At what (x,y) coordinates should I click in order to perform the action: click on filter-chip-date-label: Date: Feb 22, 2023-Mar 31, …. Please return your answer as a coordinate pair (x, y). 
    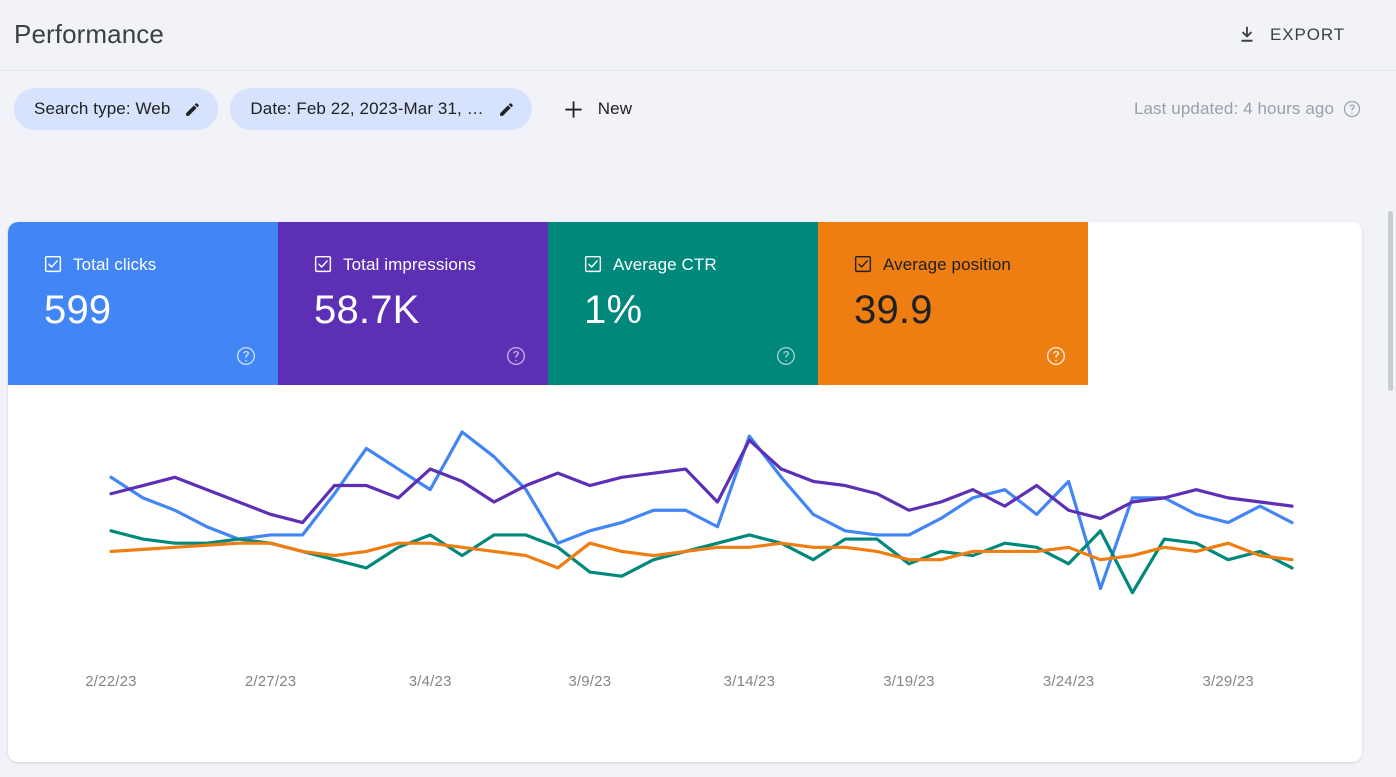
    Looking at the image, I should click on (367, 108).